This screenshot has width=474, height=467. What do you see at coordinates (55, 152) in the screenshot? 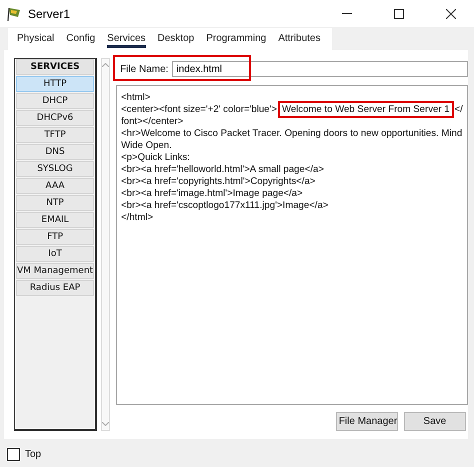
I see `service-item: DNS` at bounding box center [55, 152].